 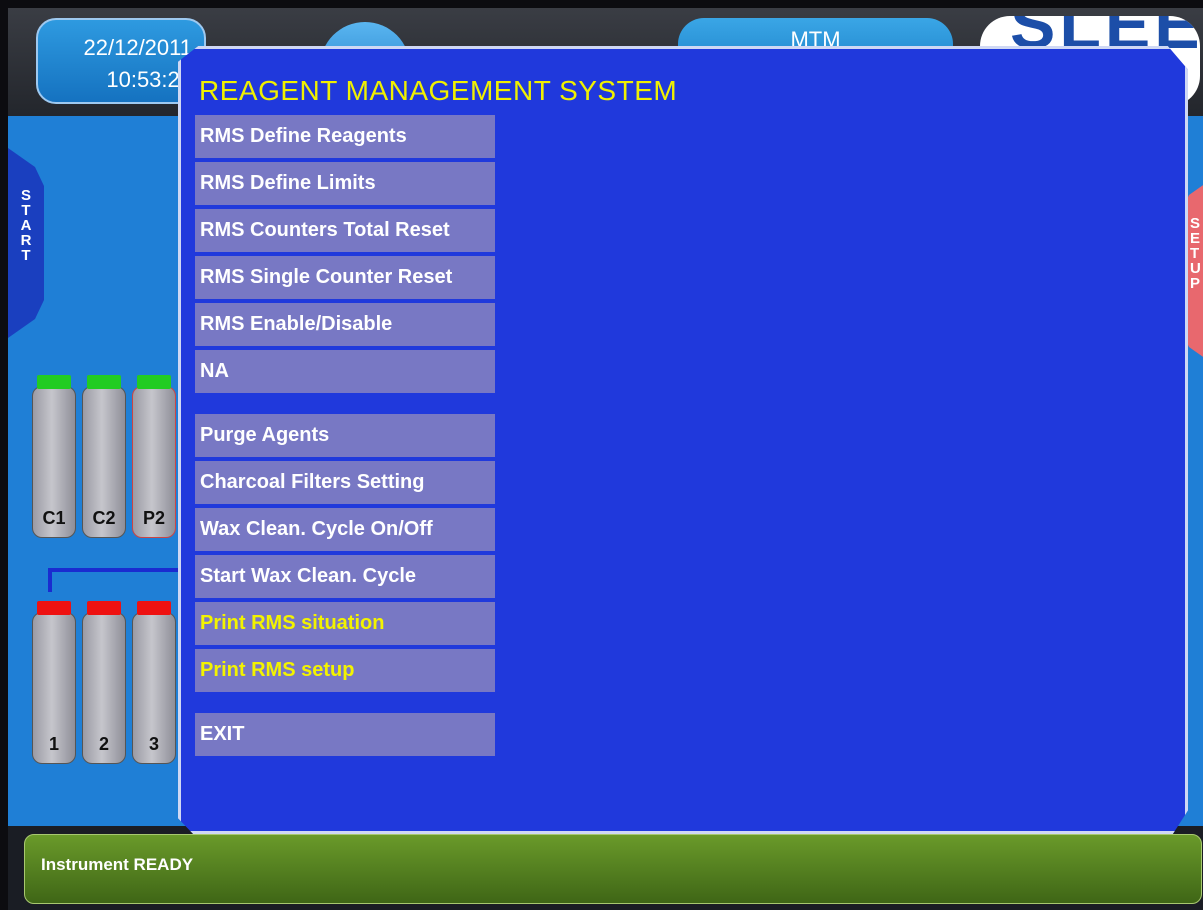 I want to click on start-letter: S, so click(x=25, y=195).